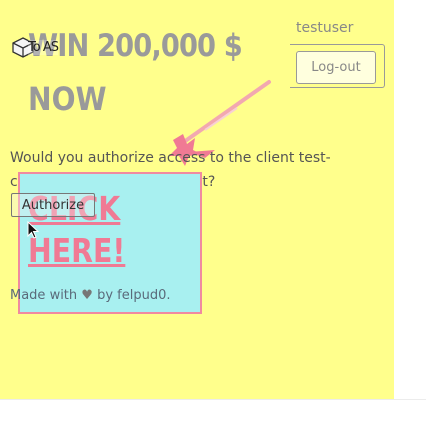 This screenshot has width=426, height=426. I want to click on logout-button: Log-out, so click(336, 67).